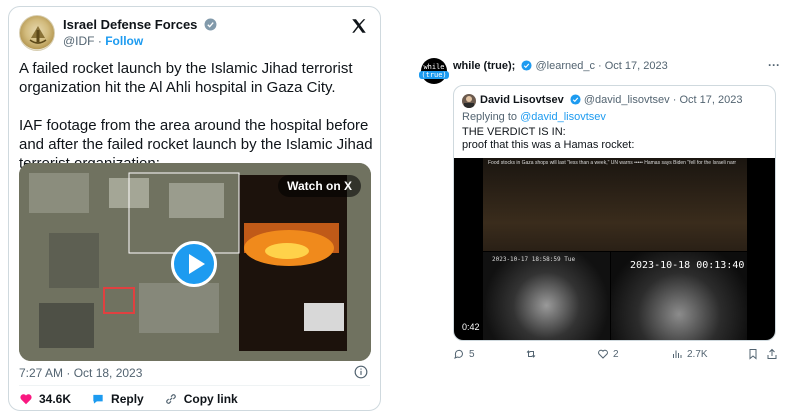 Image resolution: width=800 pixels, height=417 pixels. I want to click on while-true-avatar: while (true), so click(434, 71).